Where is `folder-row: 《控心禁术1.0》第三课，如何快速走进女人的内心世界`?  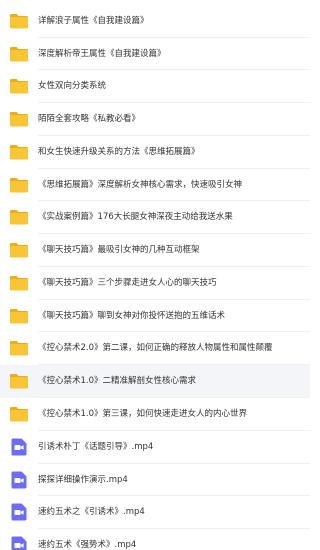
folder-row: 《控心禁术1.0》第三课，如何快速走进女人的内心世界 is located at coordinates (155, 414).